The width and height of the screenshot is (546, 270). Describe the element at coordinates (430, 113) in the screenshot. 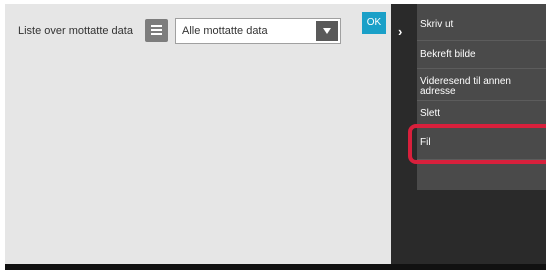

I see `menu-item-label: Slett` at that location.